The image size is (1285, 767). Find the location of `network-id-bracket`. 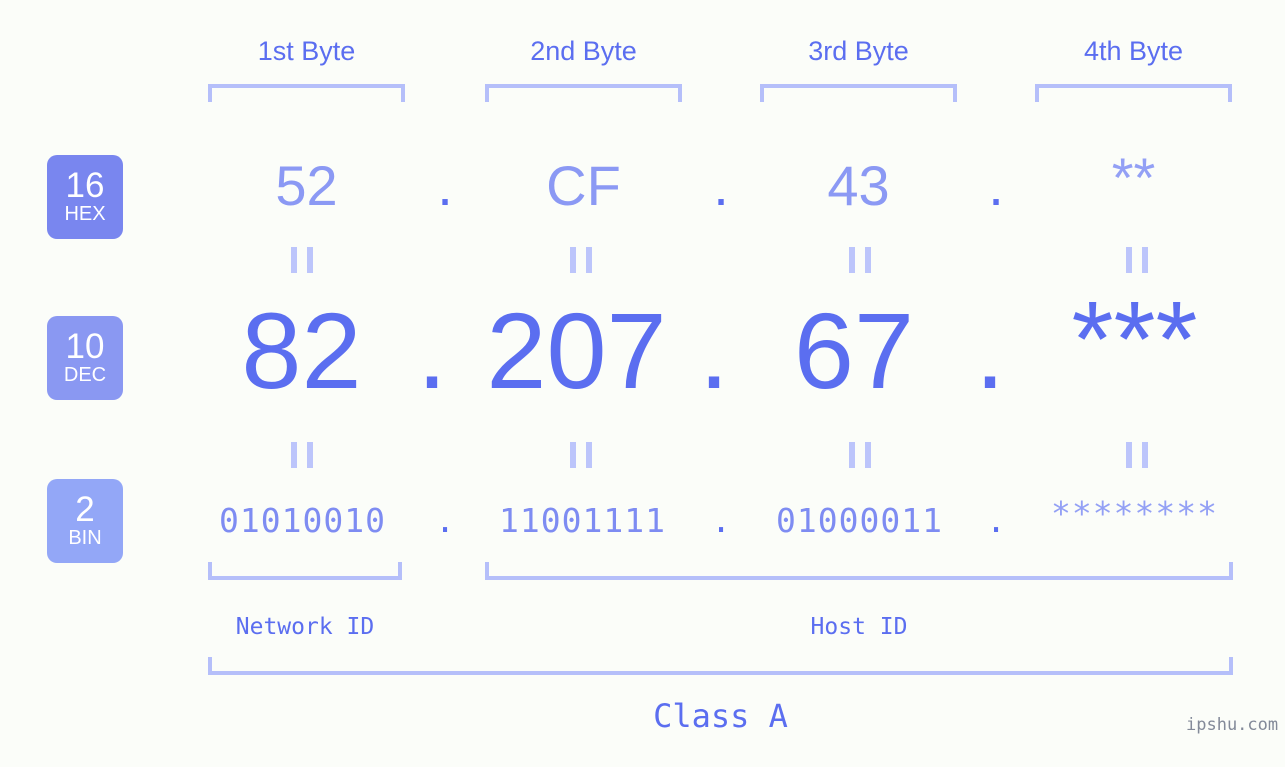

network-id-bracket is located at coordinates (305, 571).